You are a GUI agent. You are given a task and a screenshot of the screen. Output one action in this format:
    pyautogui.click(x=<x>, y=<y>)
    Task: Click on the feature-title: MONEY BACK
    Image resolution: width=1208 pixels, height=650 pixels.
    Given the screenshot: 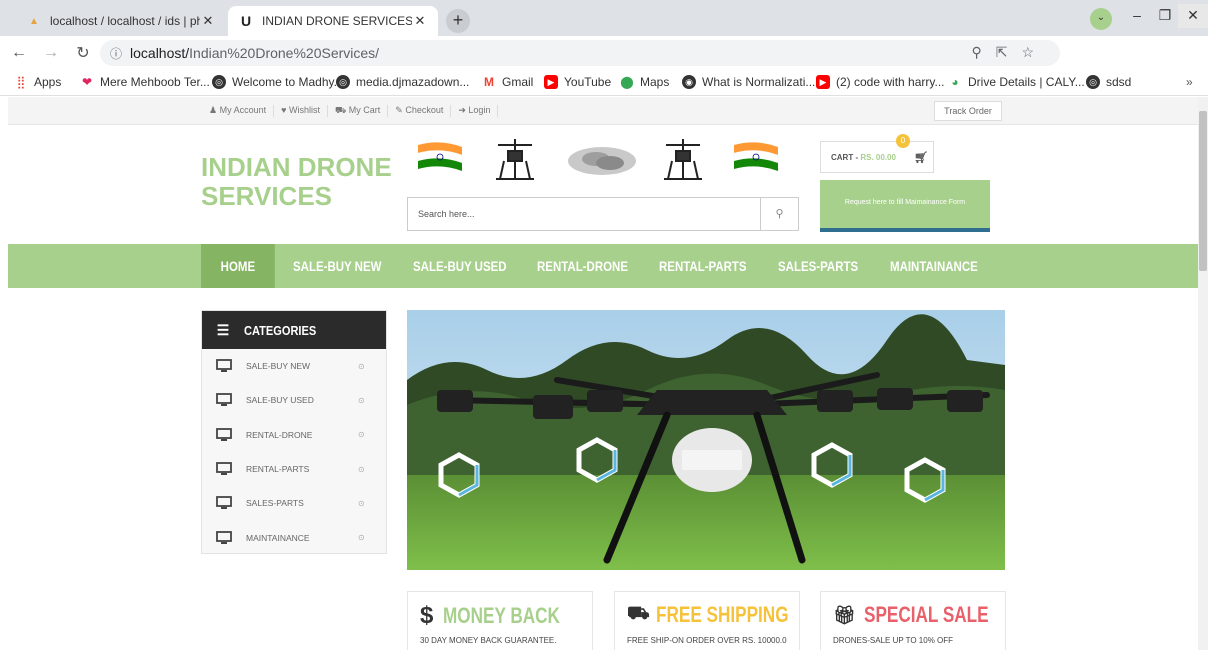 What is the action you would take?
    pyautogui.click(x=502, y=615)
    